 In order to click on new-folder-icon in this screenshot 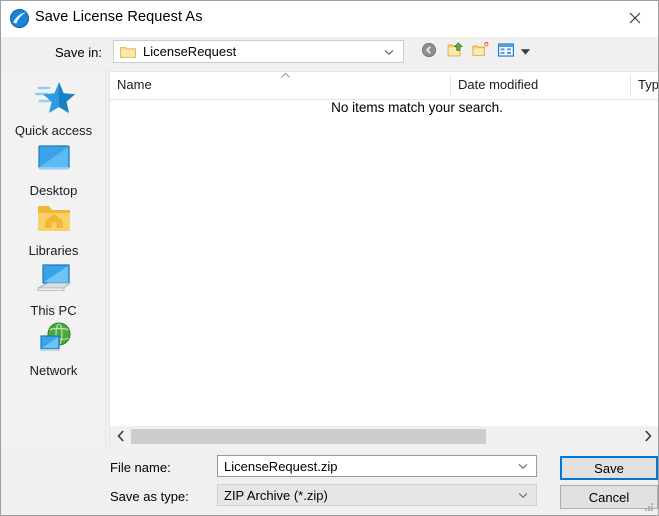, I will do `click(480, 52)`.